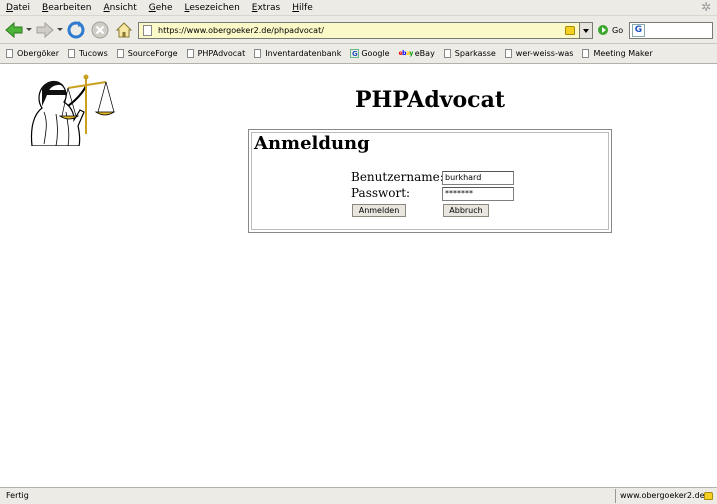  I want to click on google-icon: G, so click(355, 53).